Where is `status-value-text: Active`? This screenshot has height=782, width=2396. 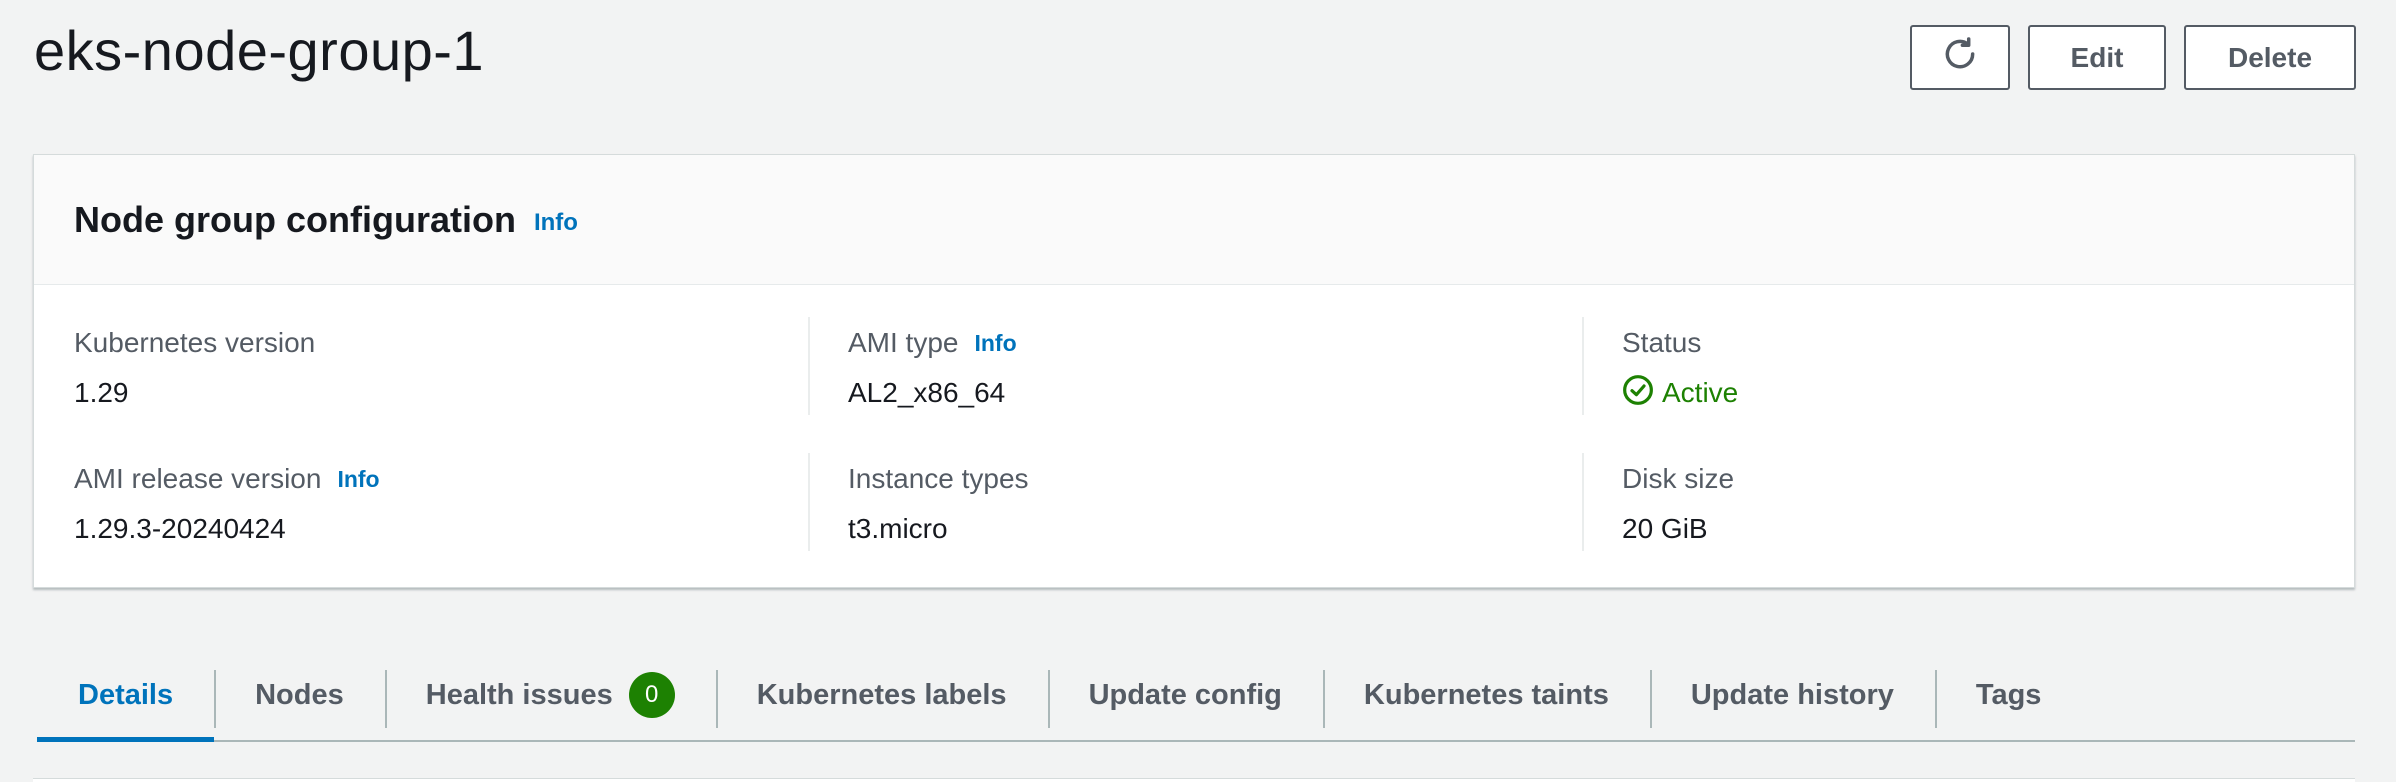 status-value-text: Active is located at coordinates (1700, 392).